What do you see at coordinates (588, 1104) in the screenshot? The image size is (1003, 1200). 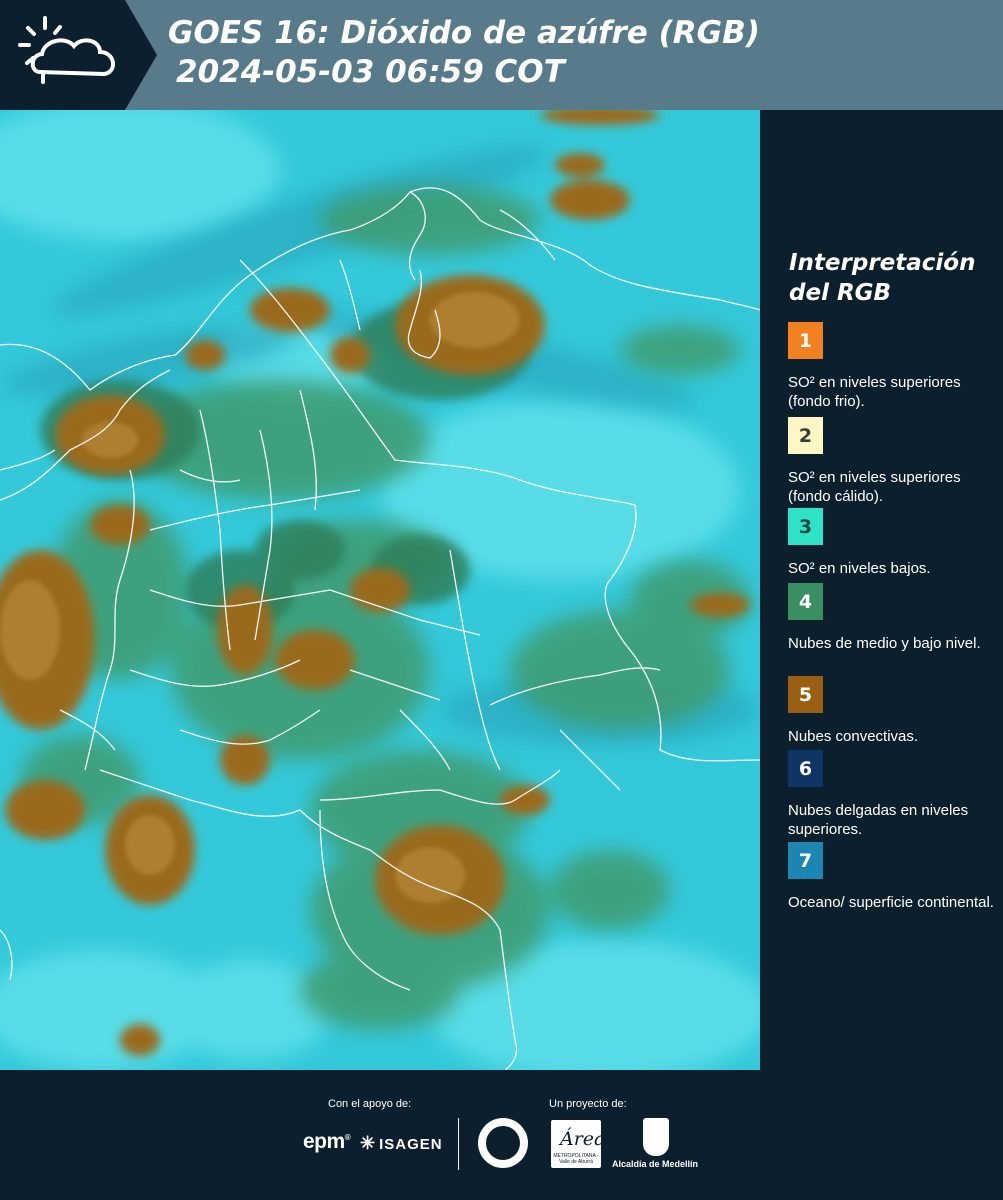 I see `project-label: Un proyecto de:` at bounding box center [588, 1104].